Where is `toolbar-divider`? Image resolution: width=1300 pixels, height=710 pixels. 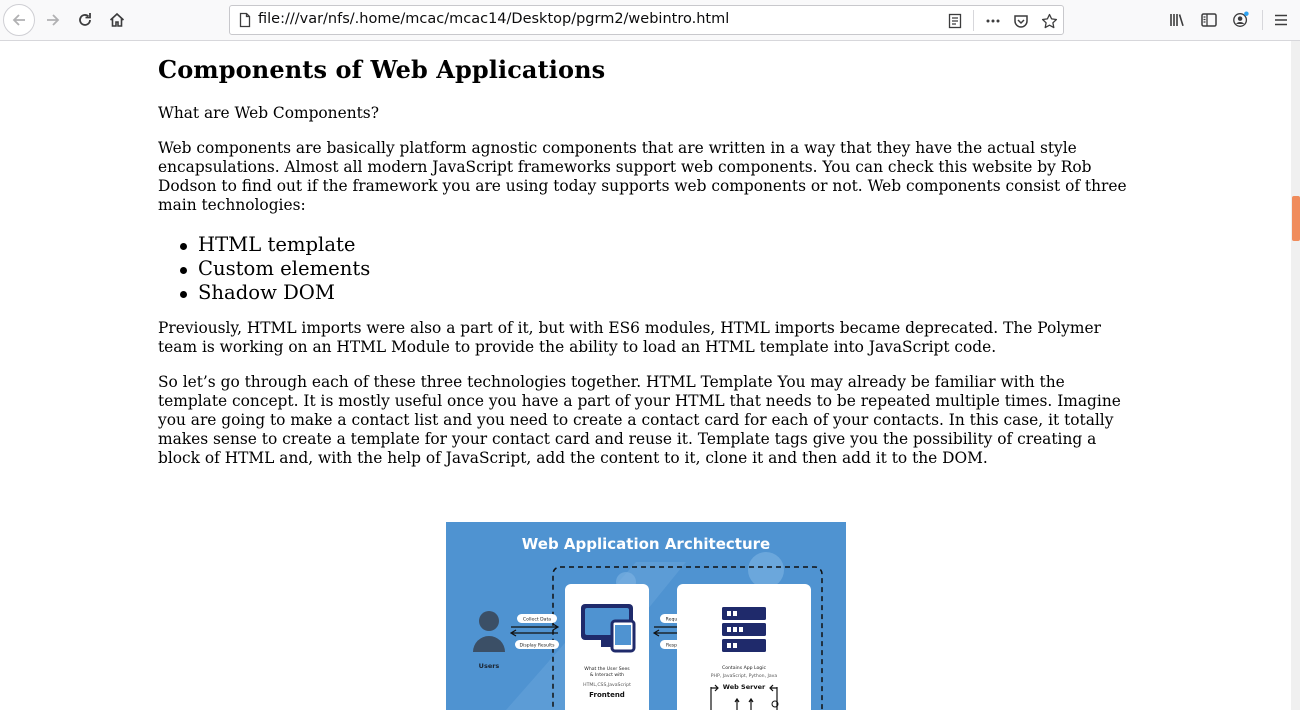
toolbar-divider is located at coordinates (1262, 20).